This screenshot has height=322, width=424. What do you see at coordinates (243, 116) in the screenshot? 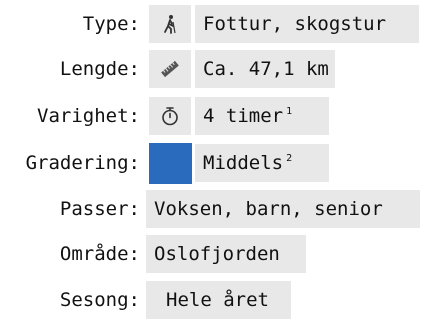
I see `duration-value: 4 timer` at bounding box center [243, 116].